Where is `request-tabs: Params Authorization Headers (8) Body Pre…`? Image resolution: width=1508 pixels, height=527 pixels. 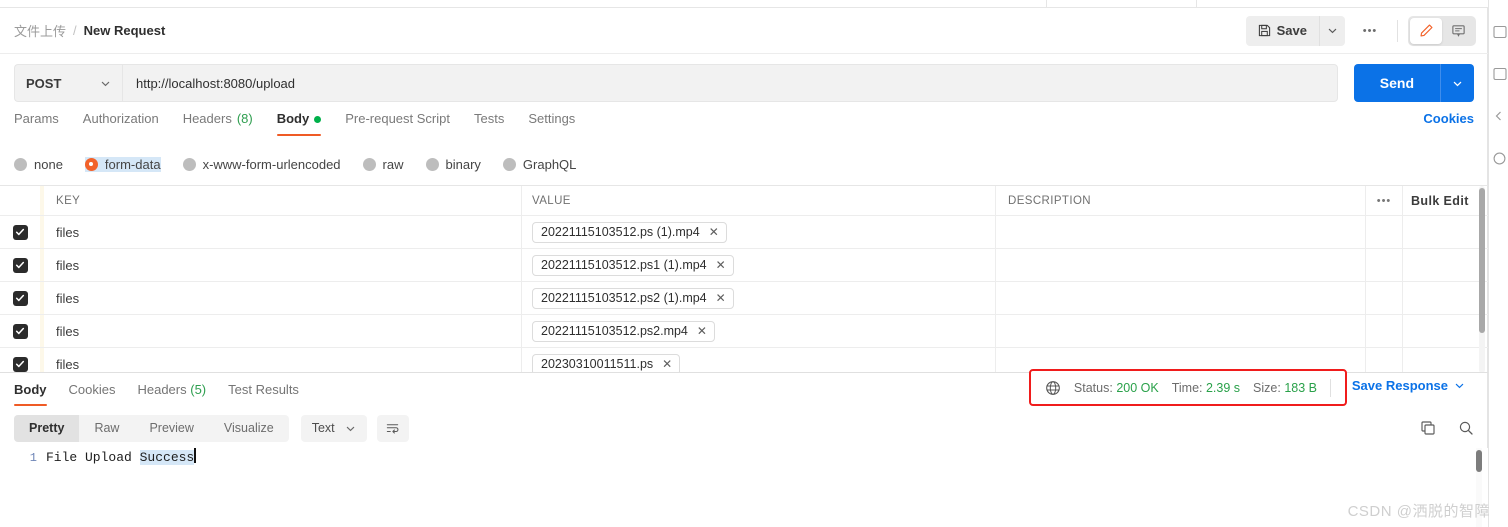
request-tabs: Params Authorization Headers (8) Body Pre… is located at coordinates (744, 127).